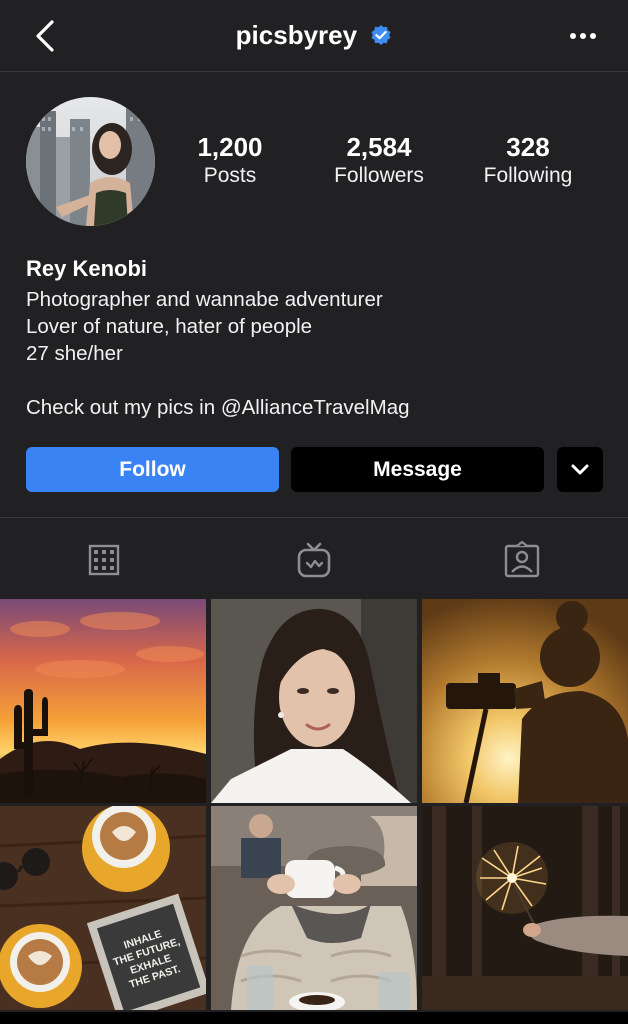 The height and width of the screenshot is (1024, 628). Describe the element at coordinates (74, 353) in the screenshot. I see `bio-line: 27 she/her` at that location.